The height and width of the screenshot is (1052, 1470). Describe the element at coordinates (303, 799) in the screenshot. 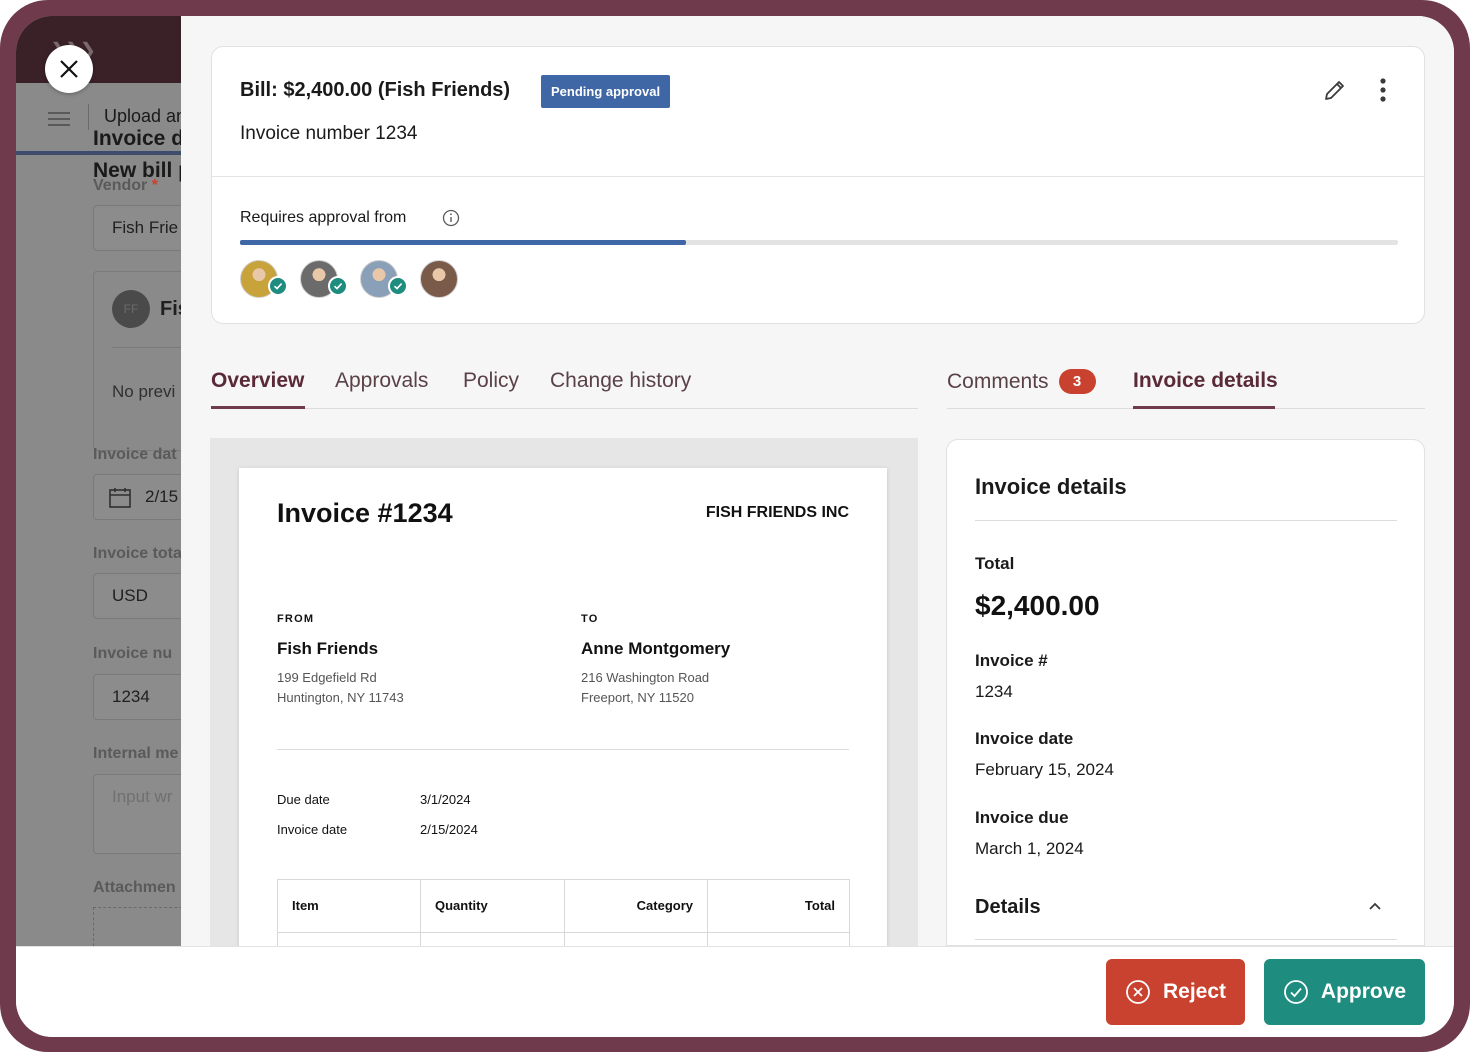

I see `due-date-label: Due date` at that location.